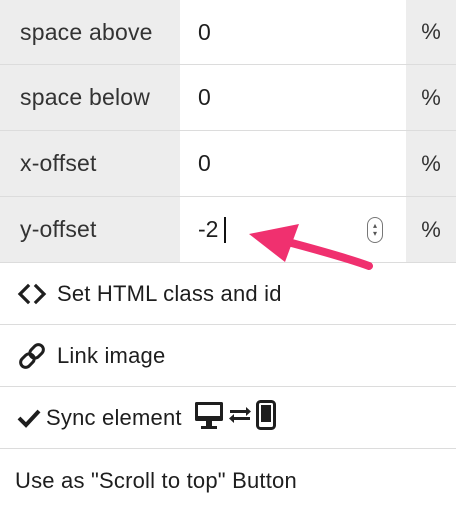 This screenshot has width=456, height=513. Describe the element at coordinates (311, 247) in the screenshot. I see `annotation-arrow` at that location.